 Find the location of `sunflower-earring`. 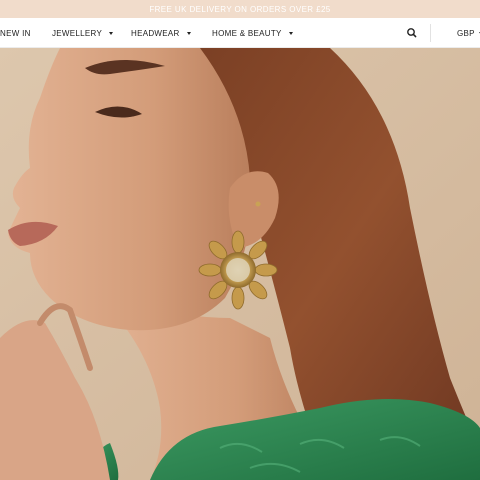

sunflower-earring is located at coordinates (238, 270).